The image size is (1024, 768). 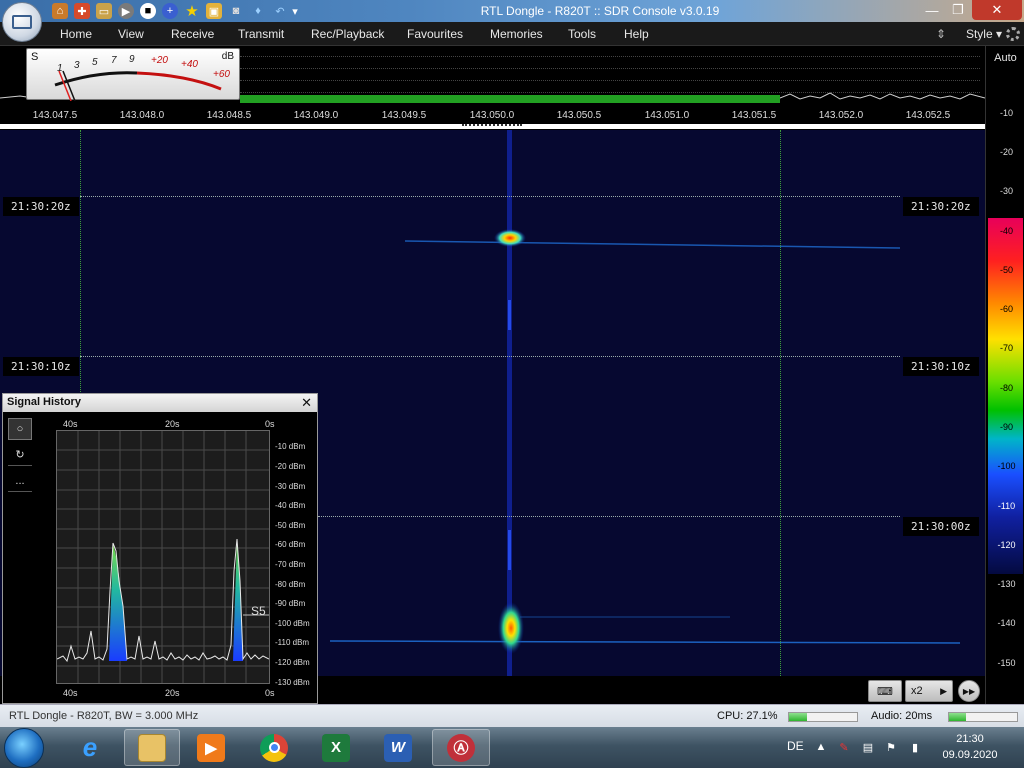 What do you see at coordinates (492, 126) in the screenshot?
I see `tuning-handle` at bounding box center [492, 126].